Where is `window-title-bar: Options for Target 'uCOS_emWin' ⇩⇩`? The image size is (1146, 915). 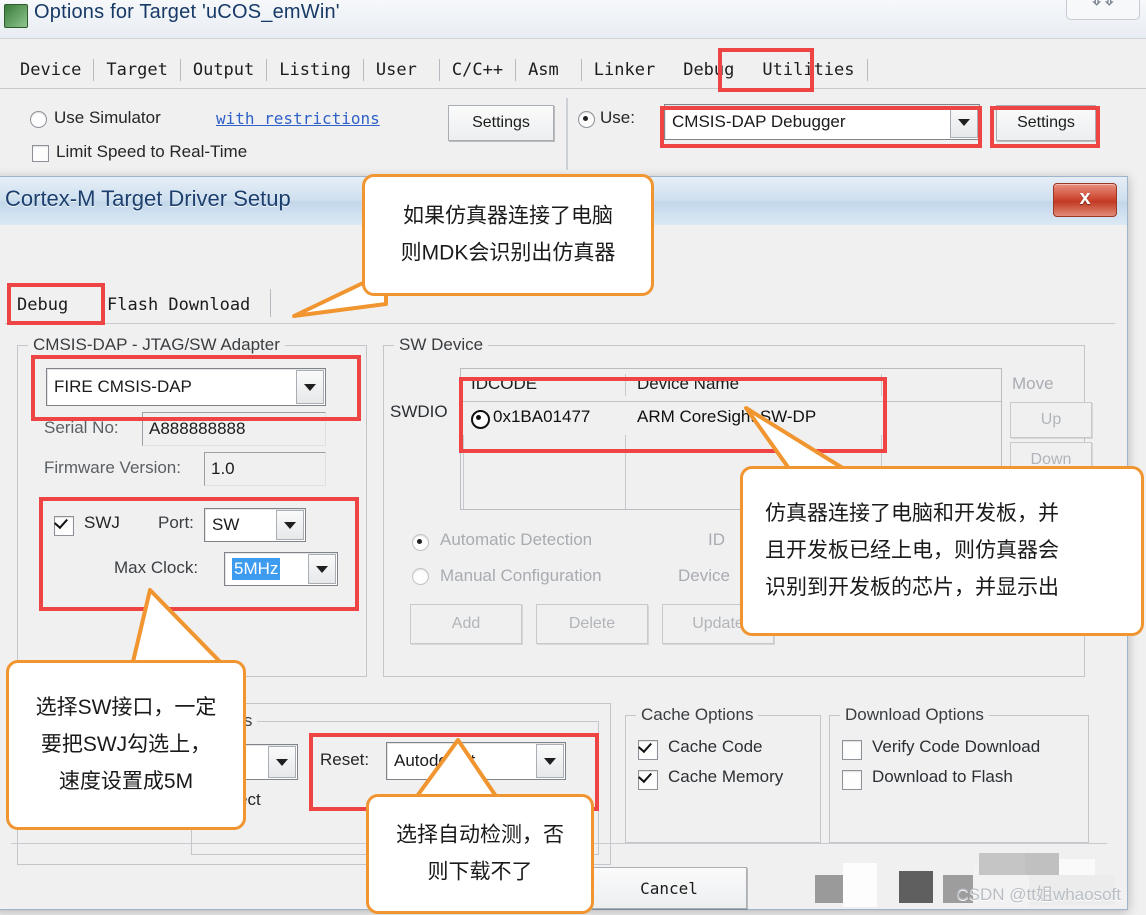
window-title-bar: Options for Target 'uCOS_emWin' ⇩⇩ is located at coordinates (573, 19).